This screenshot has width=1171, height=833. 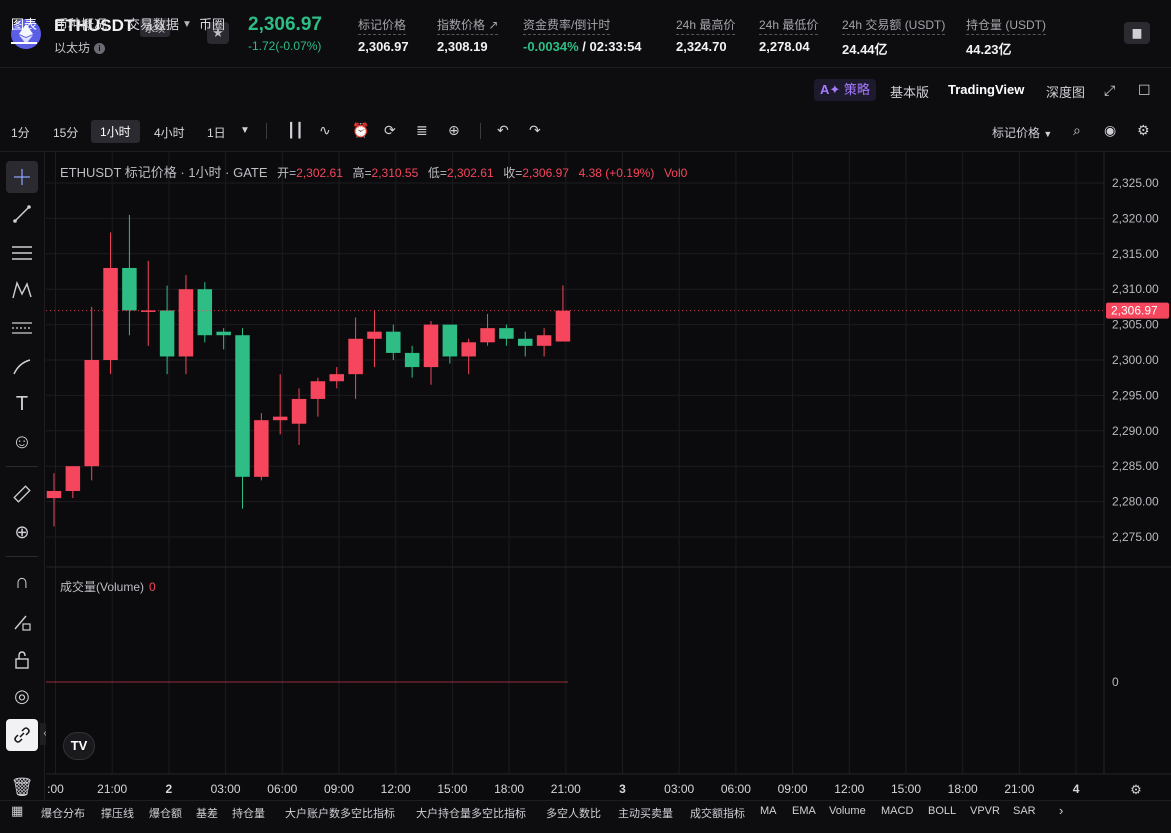 I want to click on indicator-7: 多空人数比, so click(x=573, y=813).